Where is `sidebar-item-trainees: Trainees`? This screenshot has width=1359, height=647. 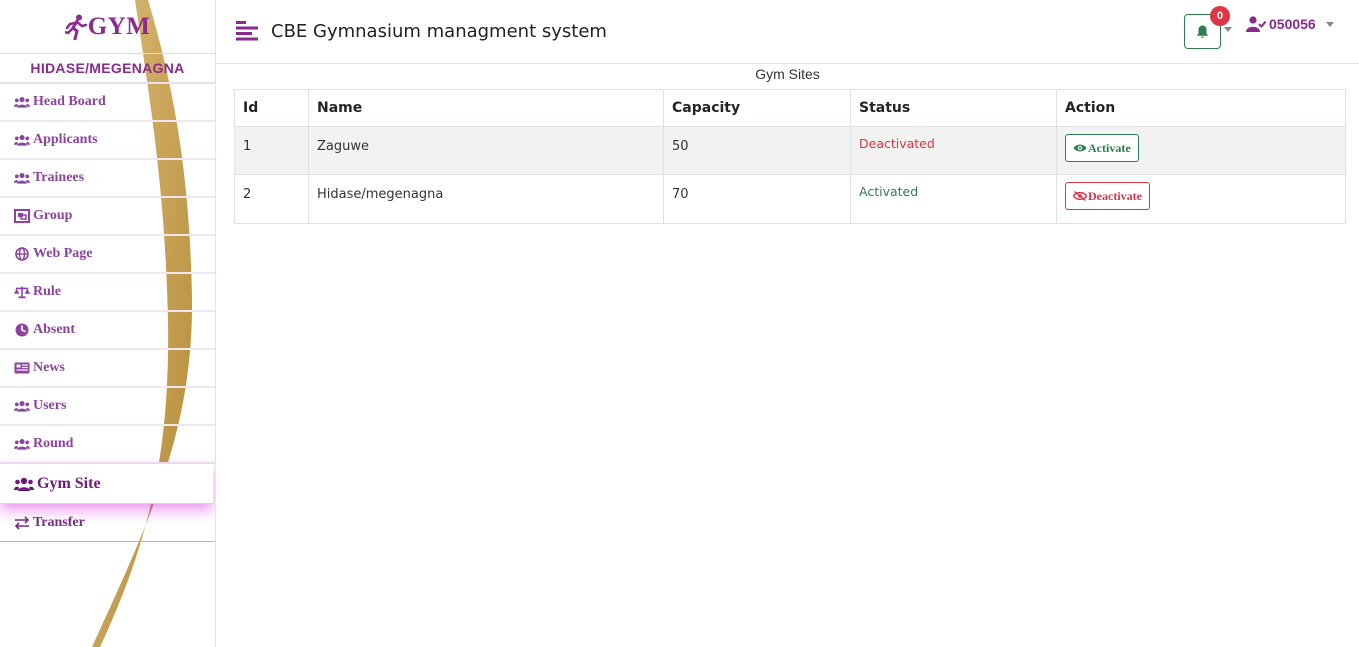 sidebar-item-trainees: Trainees is located at coordinates (107, 179).